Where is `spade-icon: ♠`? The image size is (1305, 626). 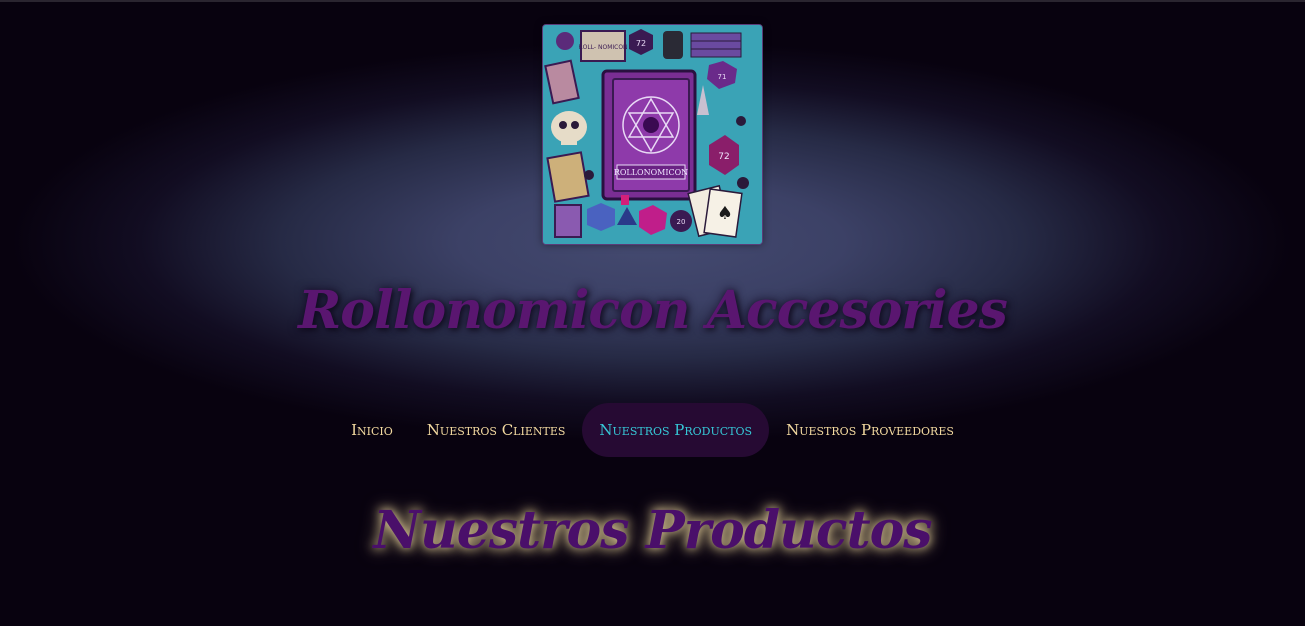 spade-icon: ♠ is located at coordinates (725, 213).